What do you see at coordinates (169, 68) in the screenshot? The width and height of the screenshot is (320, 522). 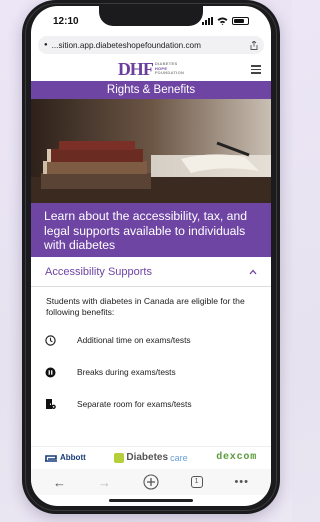 I see `logo-subtext: DIABETES HOPE FOUNDATION` at bounding box center [169, 68].